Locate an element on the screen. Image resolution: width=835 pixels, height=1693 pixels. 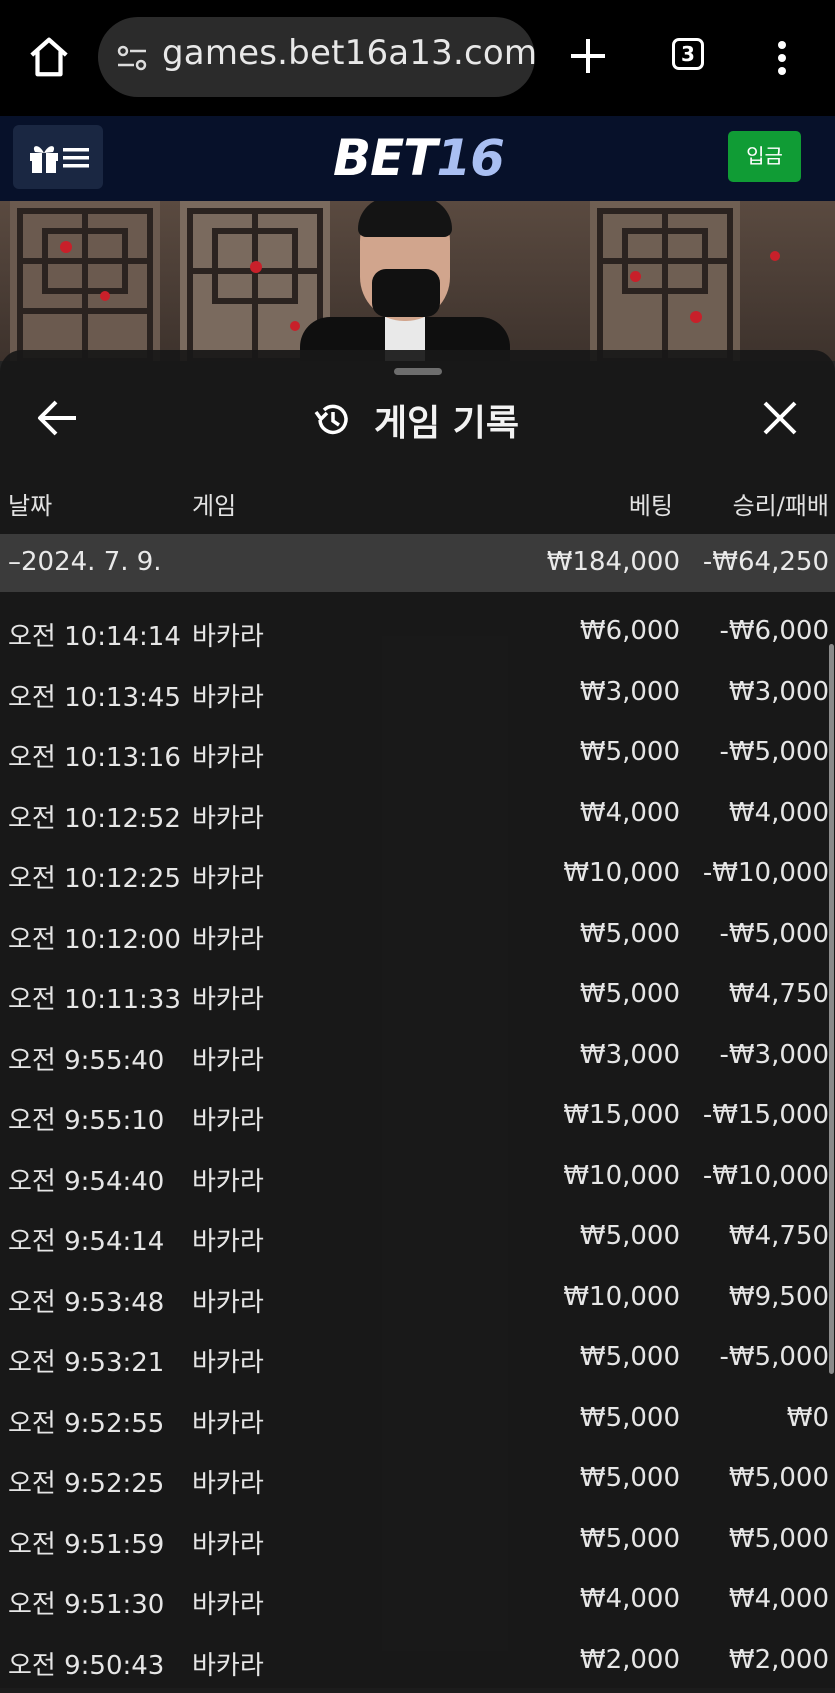
history-row: 오전 9:55:40바카라₩3,000-₩3,000 is located at coordinates (417, 1058).